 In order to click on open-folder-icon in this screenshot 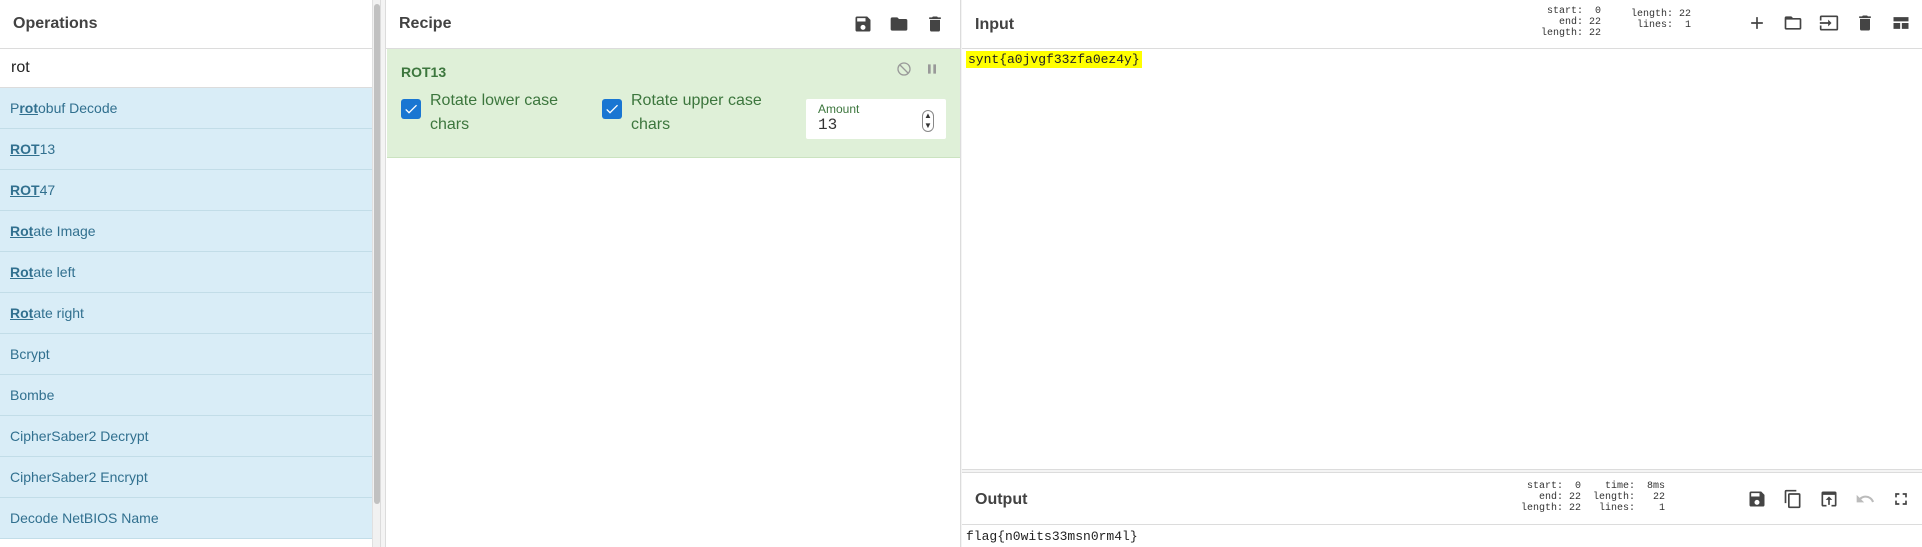, I will do `click(1793, 23)`.